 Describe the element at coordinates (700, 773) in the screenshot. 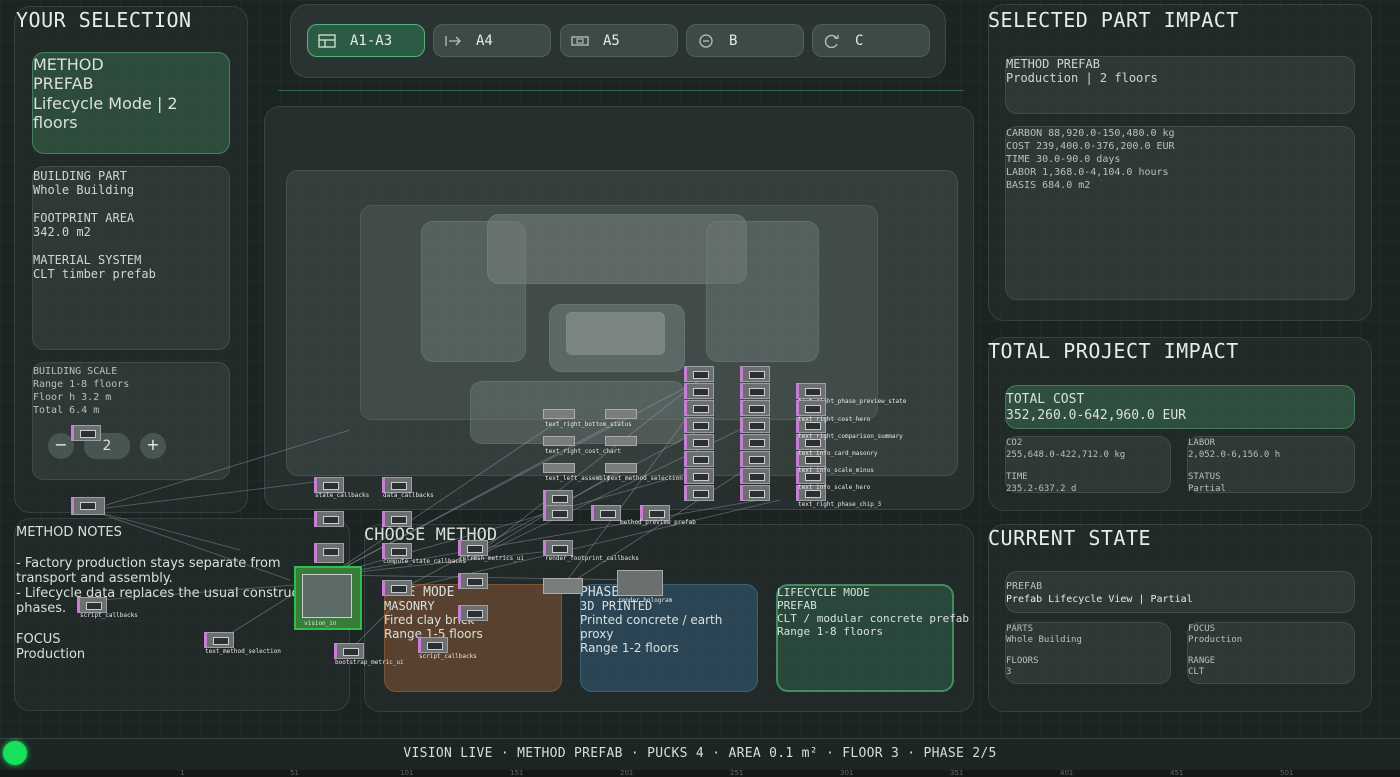

I see `ruler: 1 51 101 151 201 251 301 351 401 451 501` at that location.